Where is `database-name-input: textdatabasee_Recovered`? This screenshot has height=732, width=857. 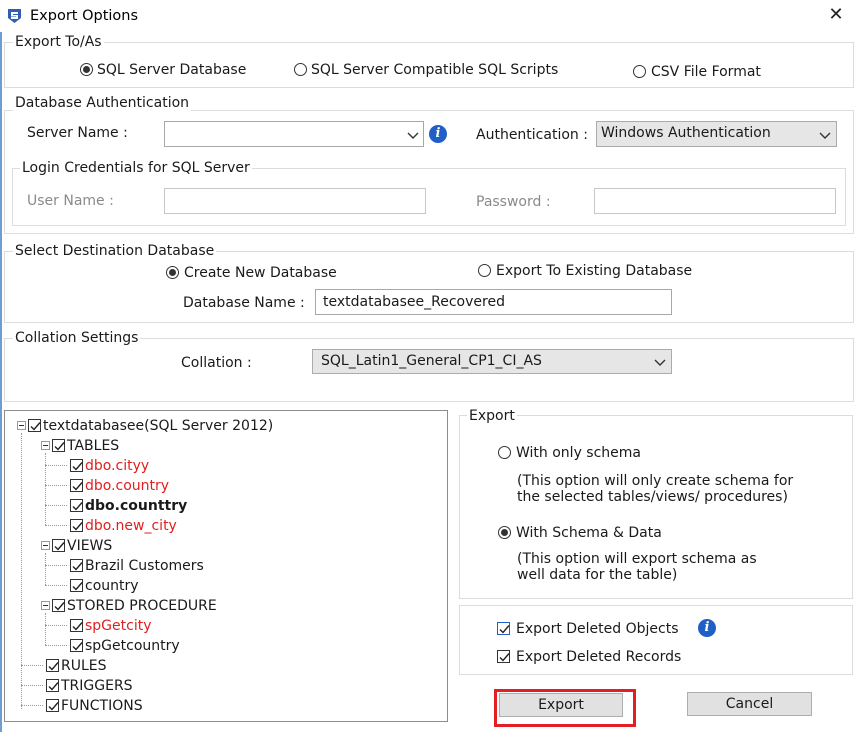
database-name-input: textdatabasee_Recovered is located at coordinates (493, 302).